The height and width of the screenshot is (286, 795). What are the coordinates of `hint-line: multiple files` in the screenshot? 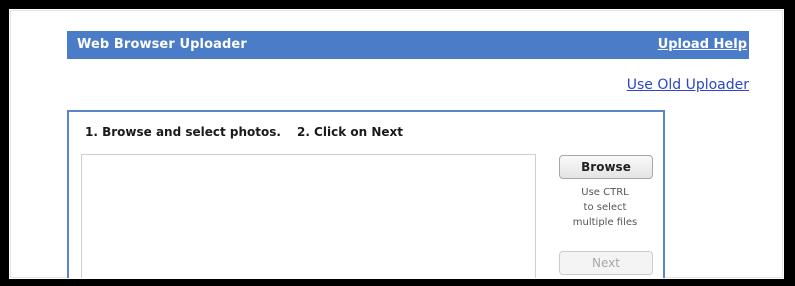 It's located at (605, 222).